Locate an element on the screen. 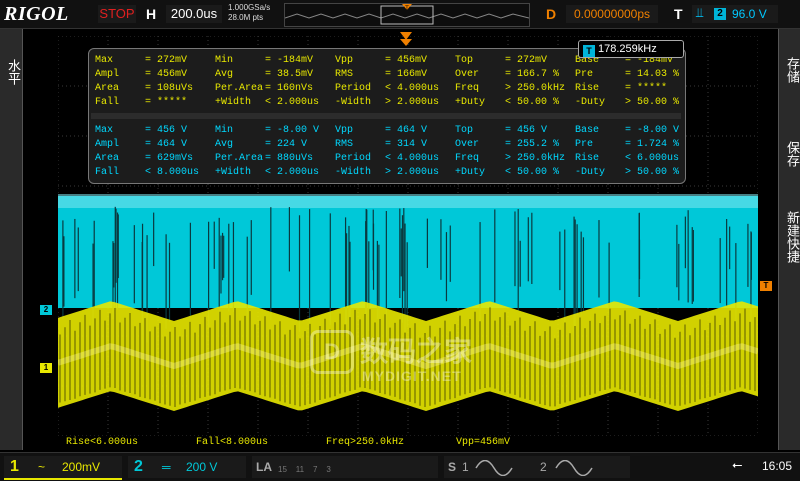 This screenshot has width=800, height=481. ch1-measure-label: Ampl is located at coordinates (107, 74).